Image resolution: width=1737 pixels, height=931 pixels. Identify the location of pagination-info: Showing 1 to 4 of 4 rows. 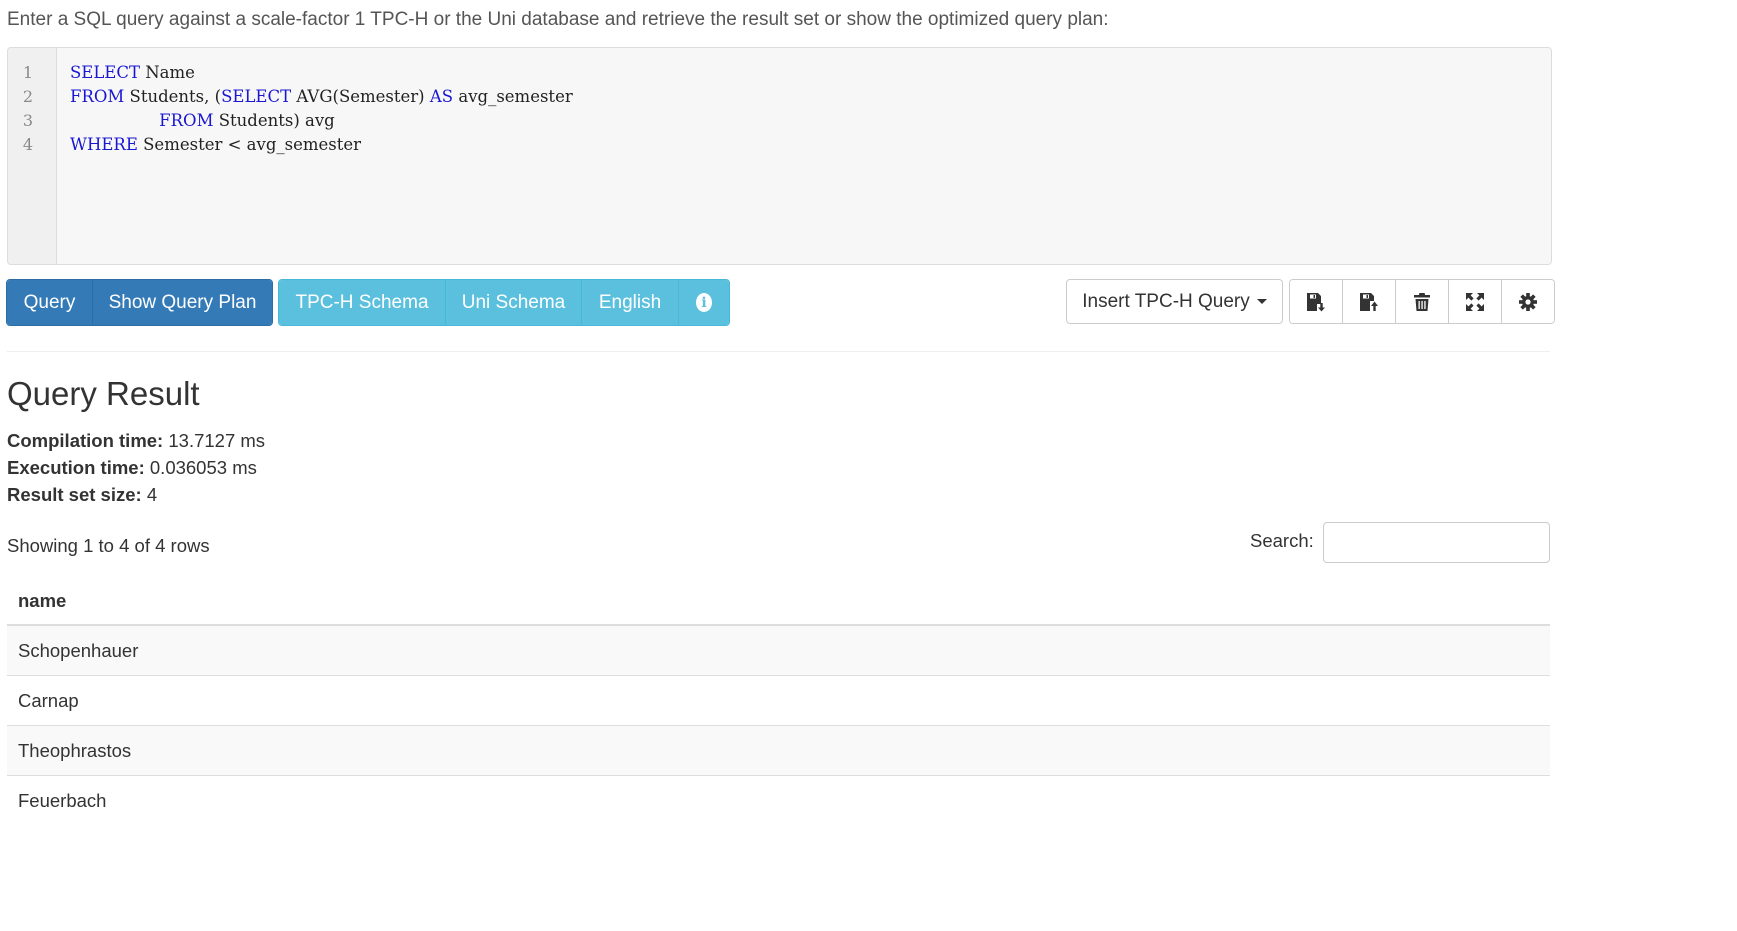
(108, 545).